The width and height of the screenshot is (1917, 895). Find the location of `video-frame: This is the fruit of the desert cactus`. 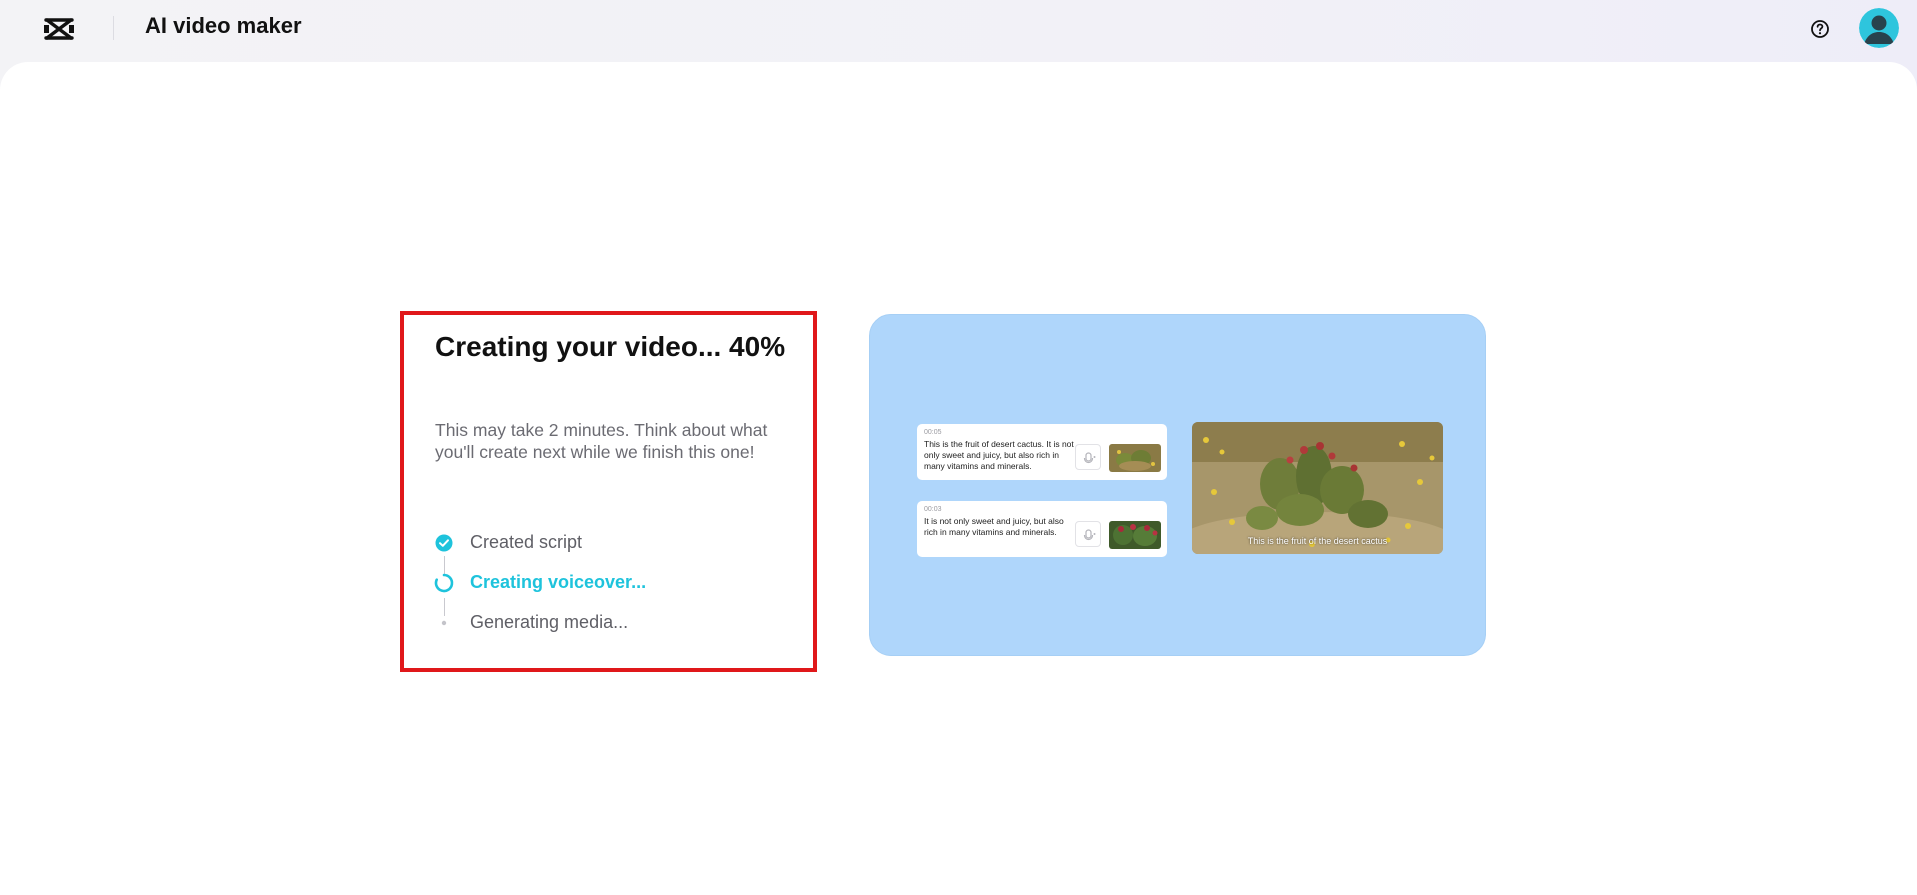

video-frame: This is the fruit of the desert cactus is located at coordinates (1317, 488).